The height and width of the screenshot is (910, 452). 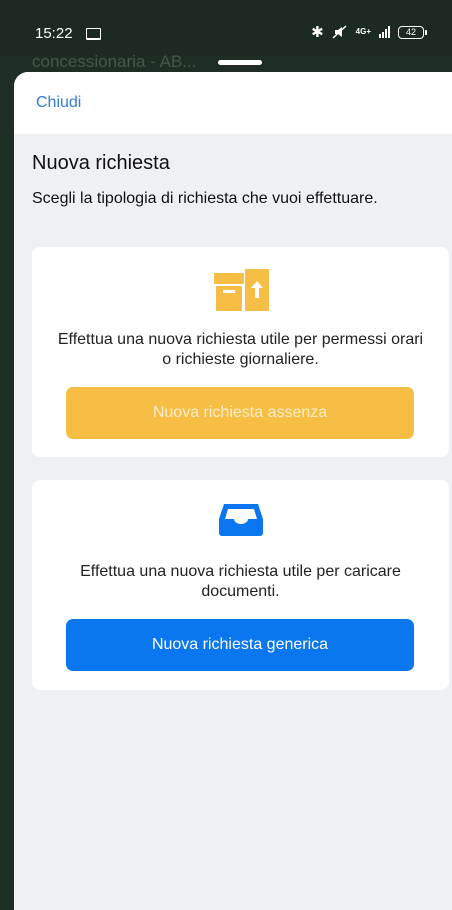 I want to click on battery-level: 42, so click(x=410, y=32).